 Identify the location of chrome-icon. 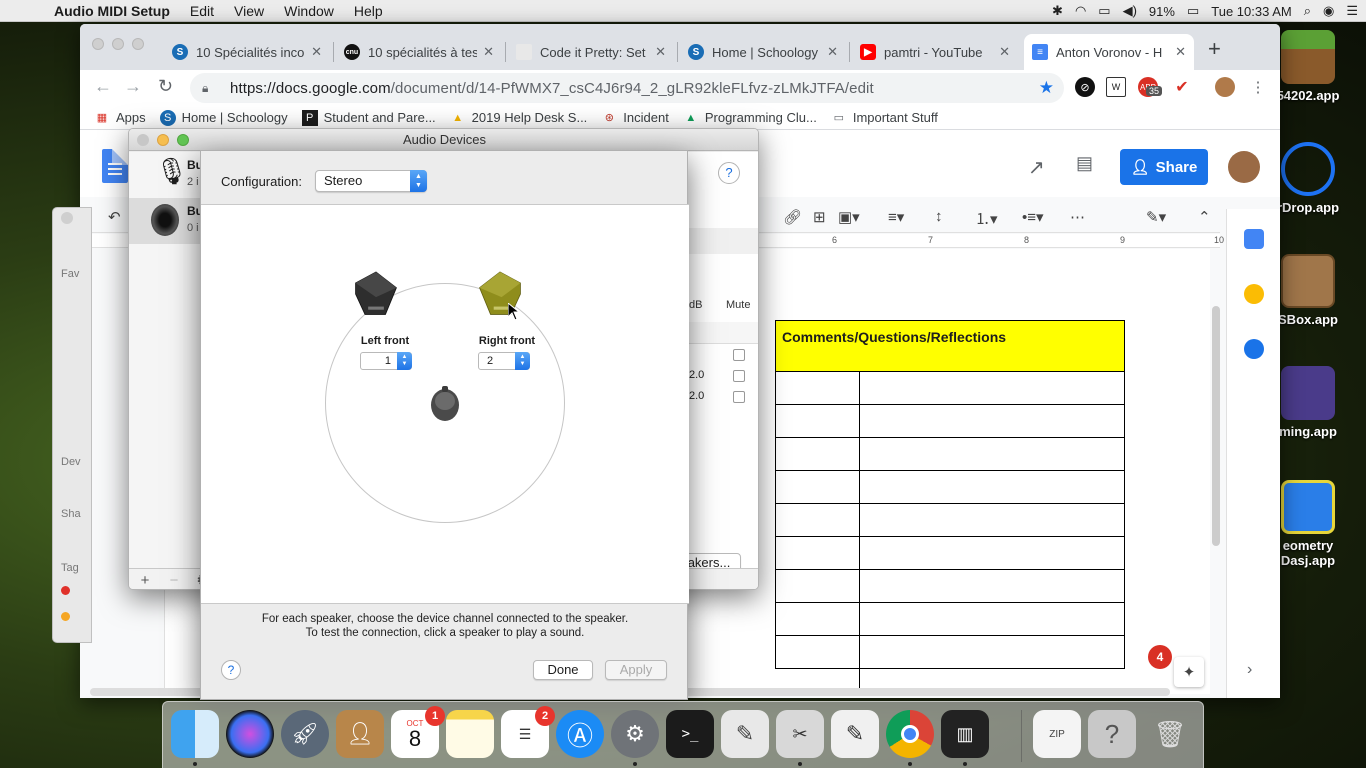
(910, 734).